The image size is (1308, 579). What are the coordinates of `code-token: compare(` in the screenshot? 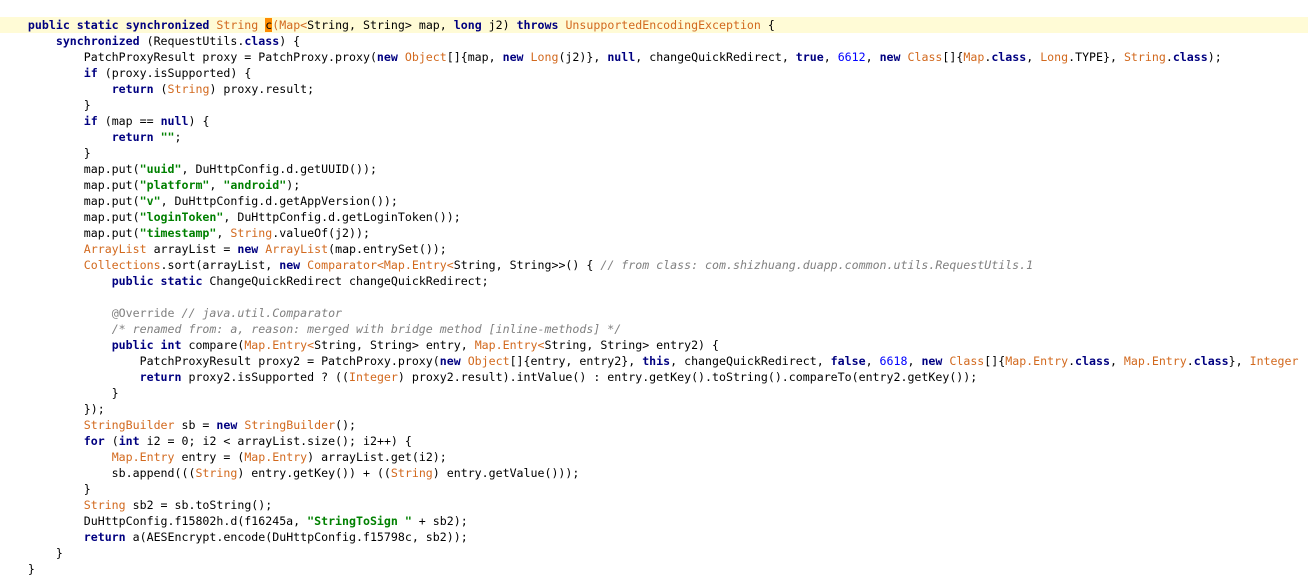 It's located at (213, 345).